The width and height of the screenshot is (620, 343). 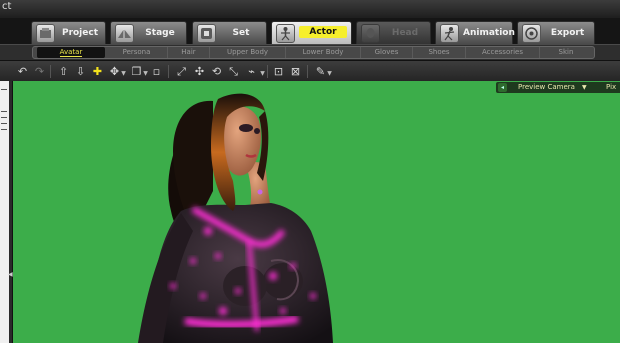 I want to click on tab-export: Export, so click(x=556, y=33).